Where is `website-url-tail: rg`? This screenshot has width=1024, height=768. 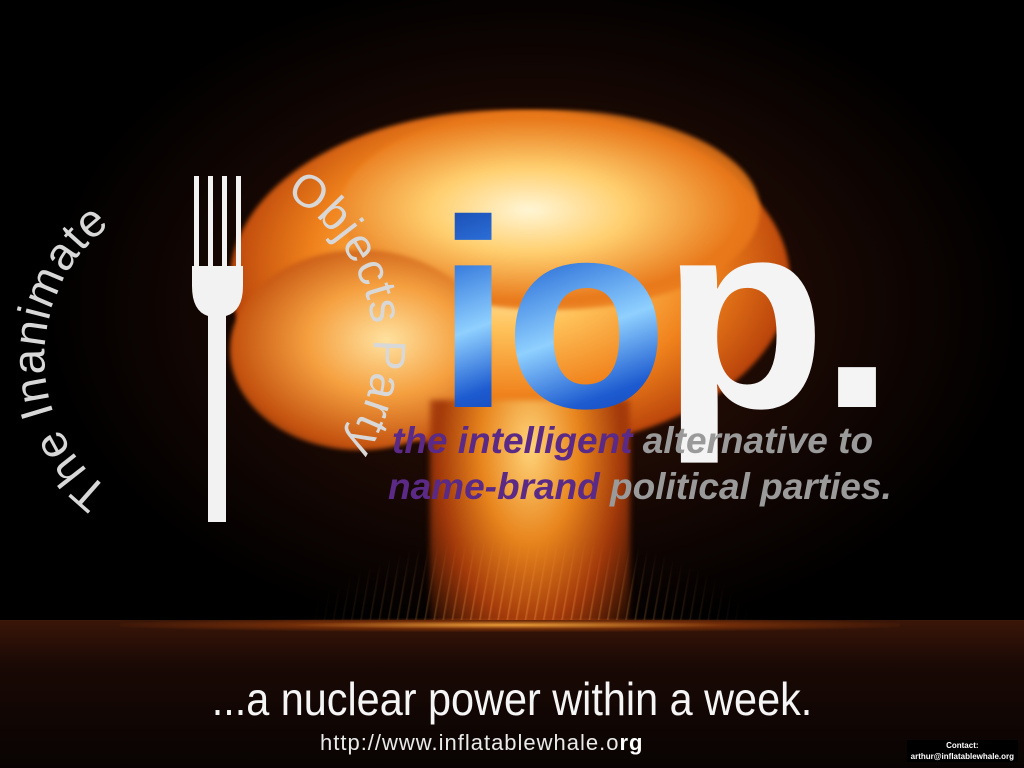
website-url-tail: rg is located at coordinates (631, 742).